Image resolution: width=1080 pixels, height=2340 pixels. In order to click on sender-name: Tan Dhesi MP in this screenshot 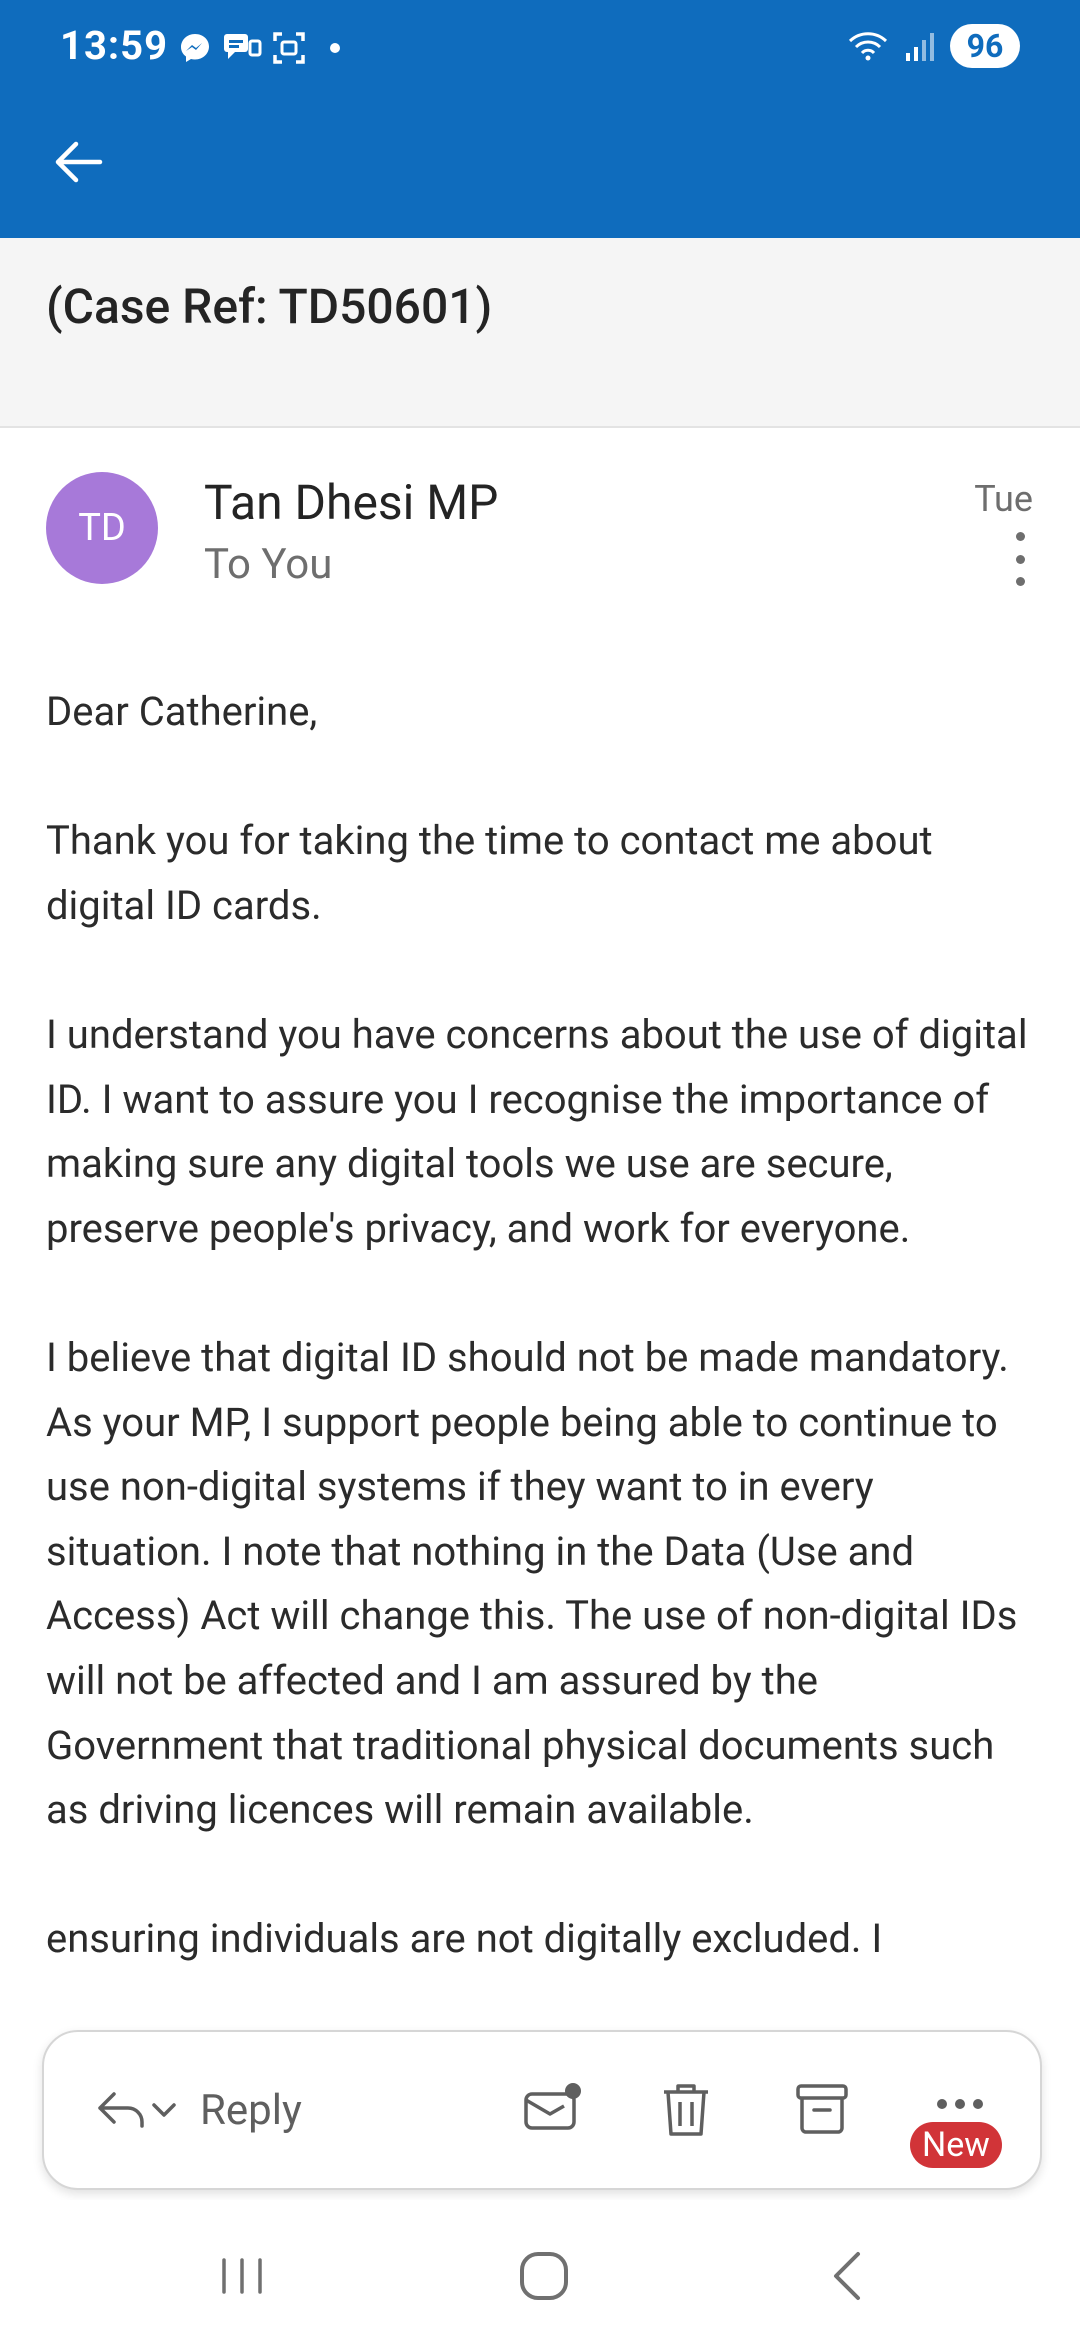, I will do `click(351, 502)`.